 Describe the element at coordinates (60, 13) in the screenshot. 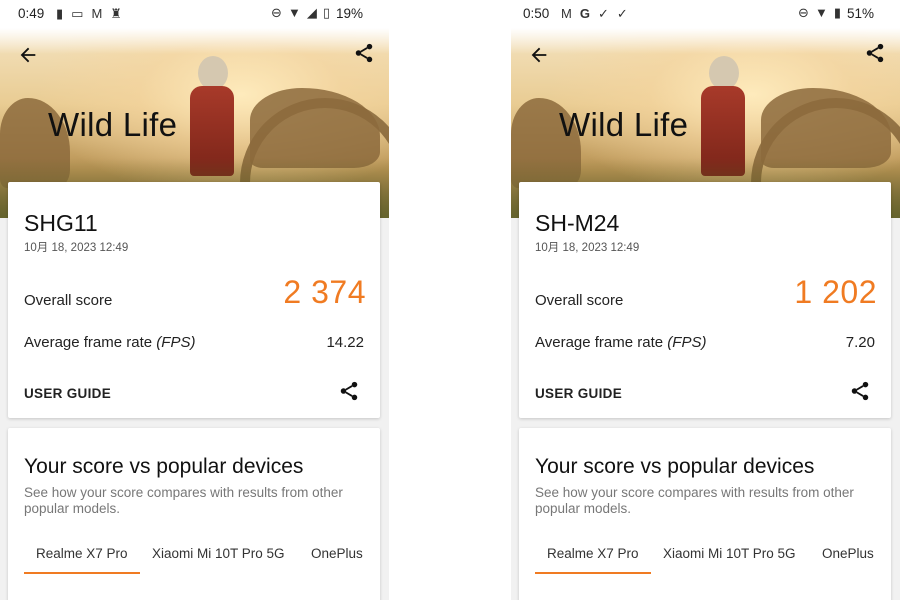

I see `battery-saver-icon: ▮` at that location.